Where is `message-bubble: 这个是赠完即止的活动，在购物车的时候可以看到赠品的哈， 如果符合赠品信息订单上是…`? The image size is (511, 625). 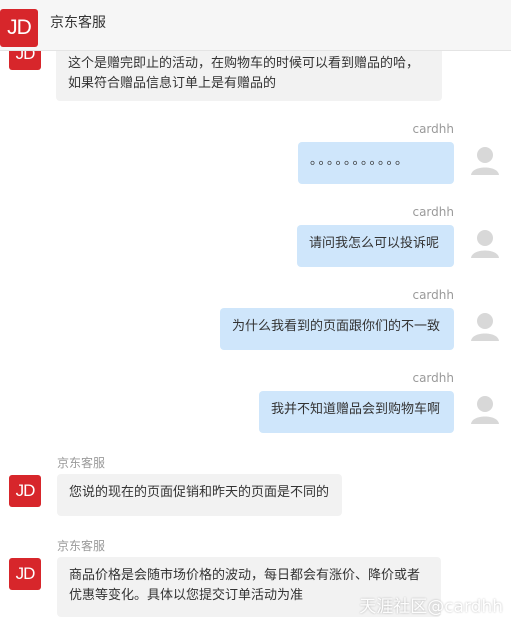 message-bubble: 这个是赠完即止的活动，在购物车的时候可以看到赠品的哈， 如果符合赠品信息订单上是… is located at coordinates (249, 73).